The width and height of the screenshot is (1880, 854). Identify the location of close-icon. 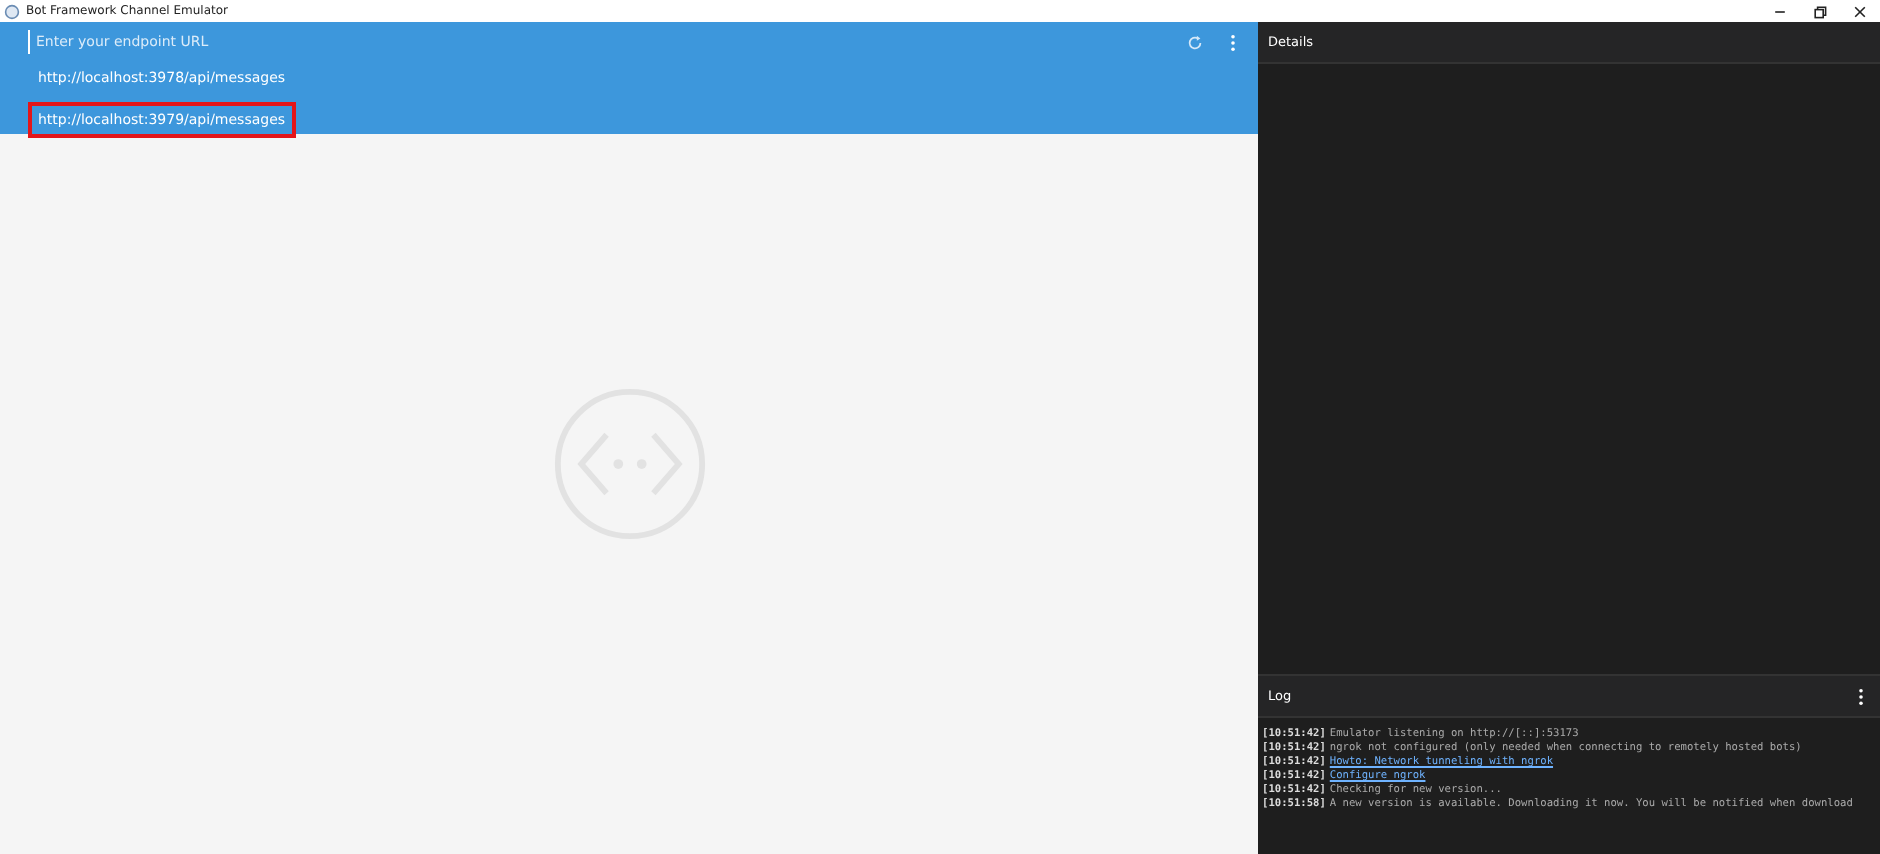
(1860, 11).